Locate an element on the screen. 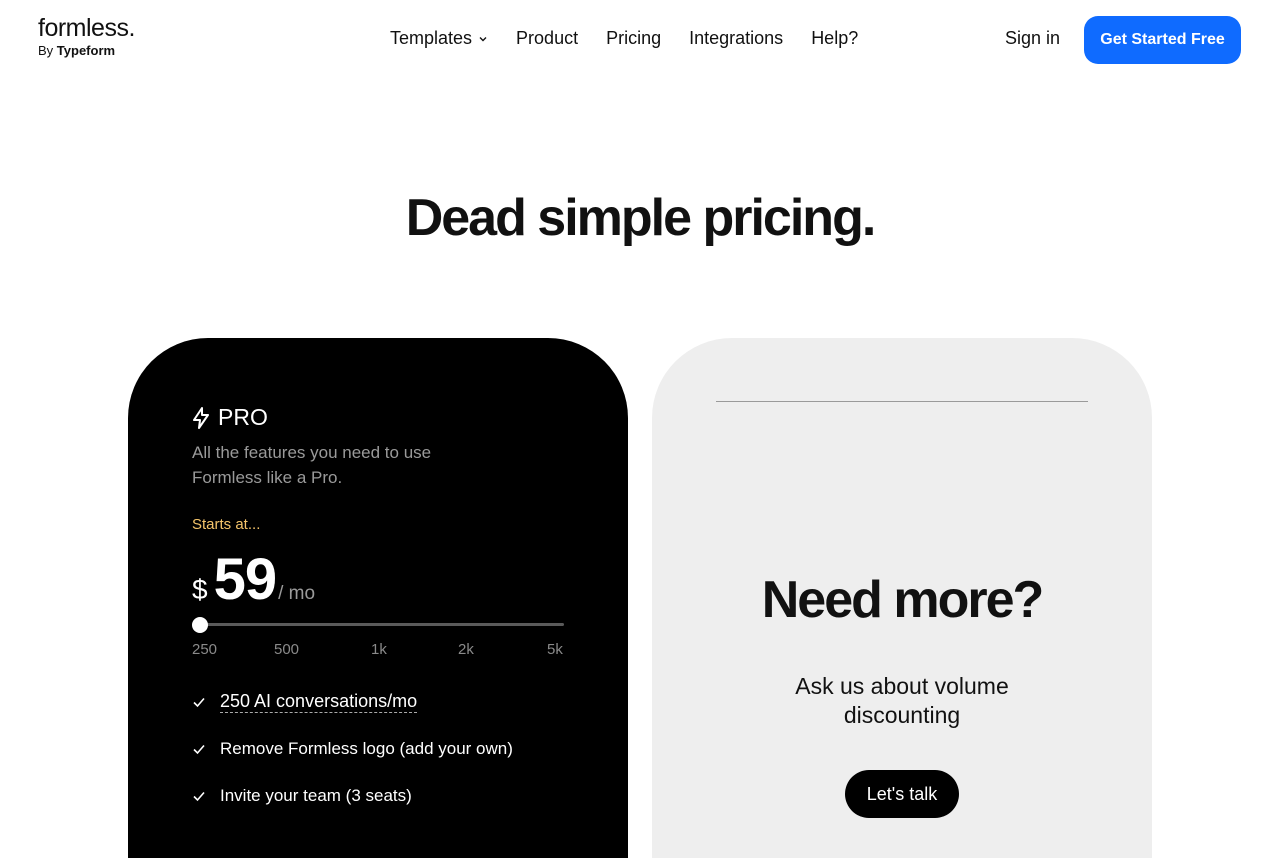  tick-label: 500 is located at coordinates (286, 649).